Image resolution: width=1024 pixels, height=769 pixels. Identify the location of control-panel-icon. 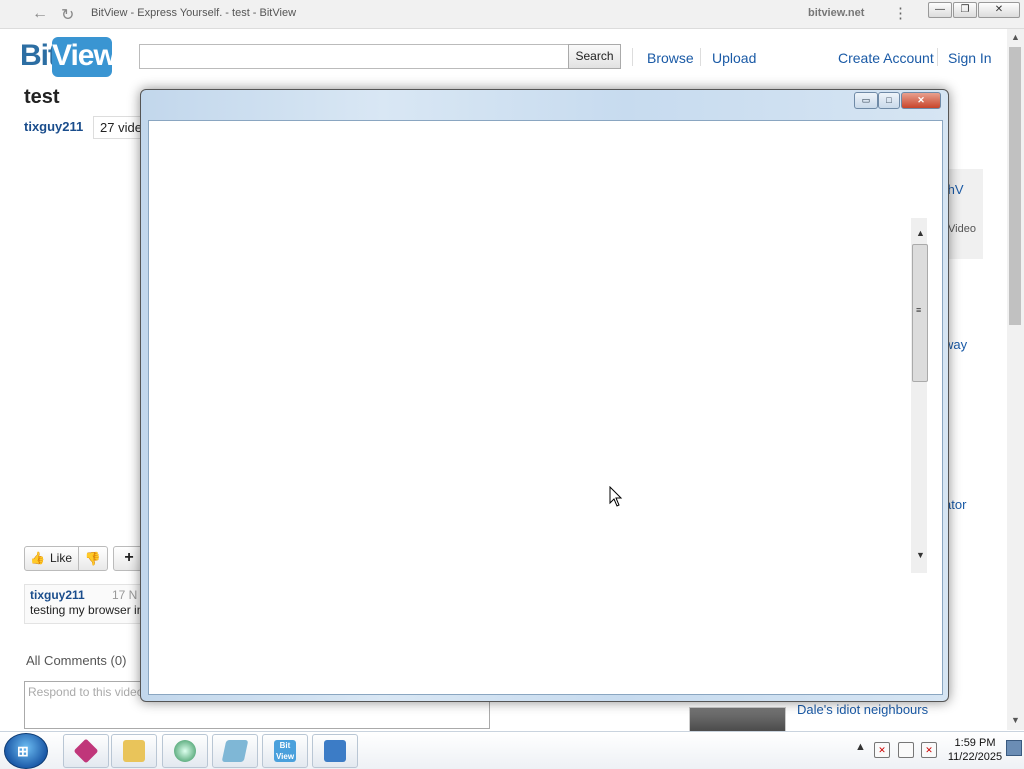
(335, 751).